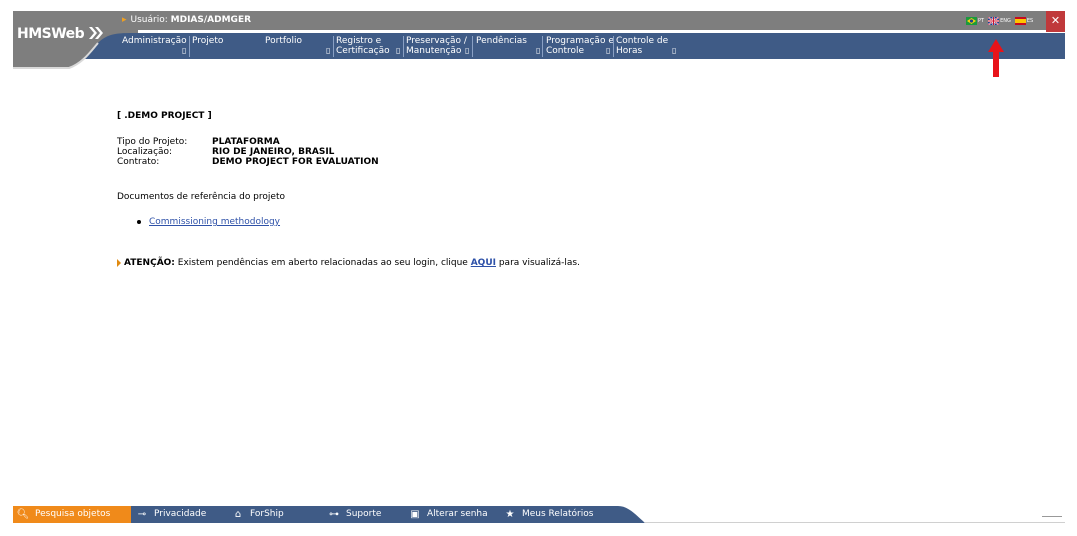  What do you see at coordinates (96, 33) in the screenshot?
I see `logo-chevron-icon` at bounding box center [96, 33].